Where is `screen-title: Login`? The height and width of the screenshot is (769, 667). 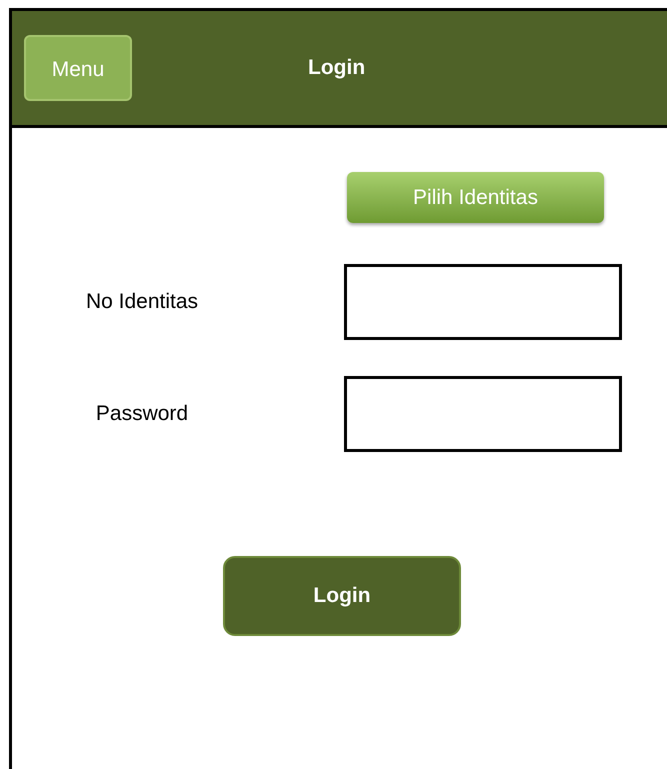
screen-title: Login is located at coordinates (337, 68).